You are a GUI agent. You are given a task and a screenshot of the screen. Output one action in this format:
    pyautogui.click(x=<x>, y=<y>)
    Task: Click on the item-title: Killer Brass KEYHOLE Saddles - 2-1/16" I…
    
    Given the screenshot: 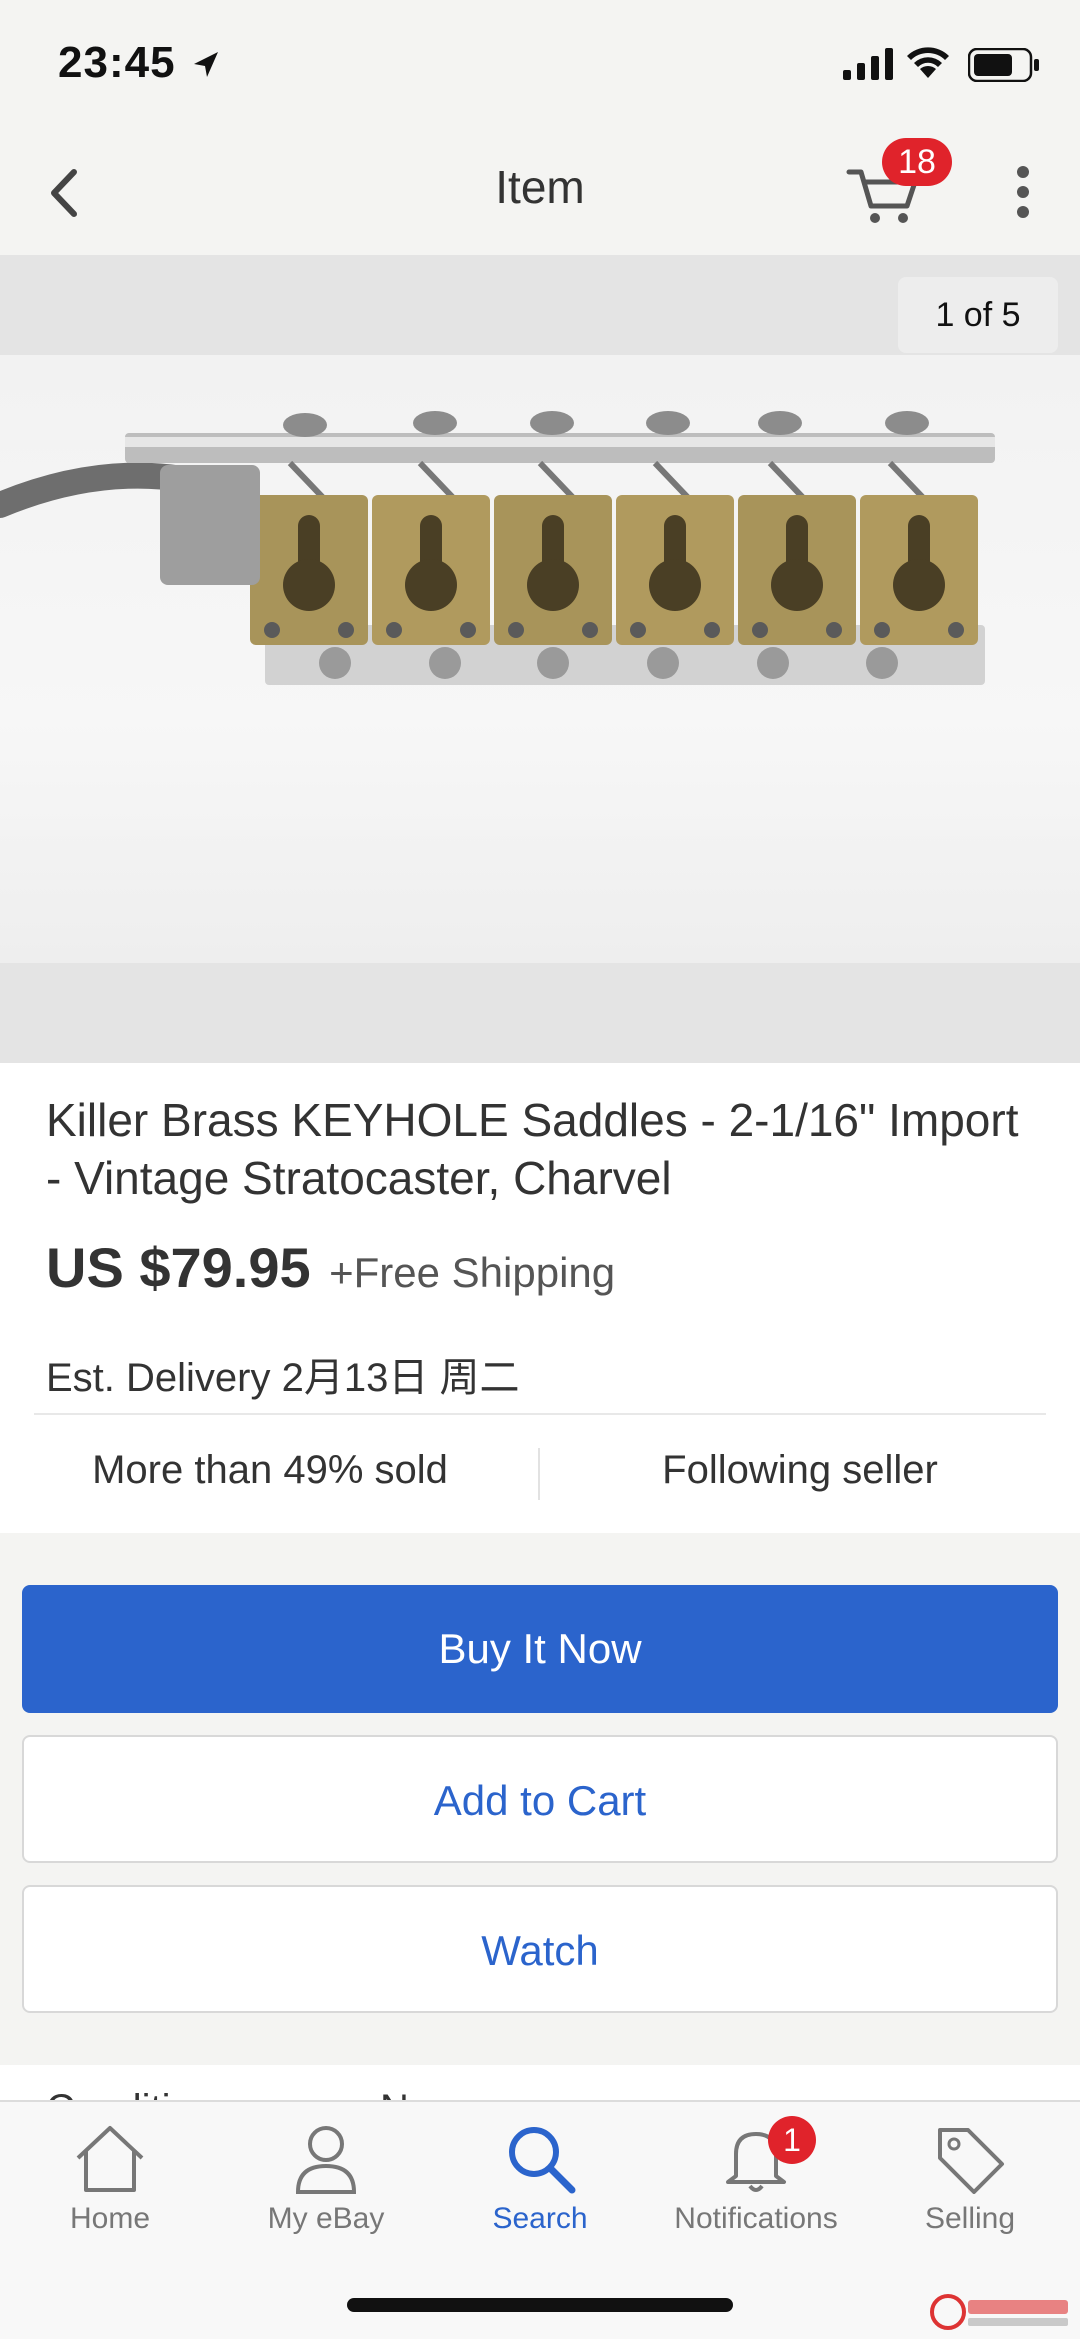 What is the action you would take?
    pyautogui.click(x=532, y=1149)
    